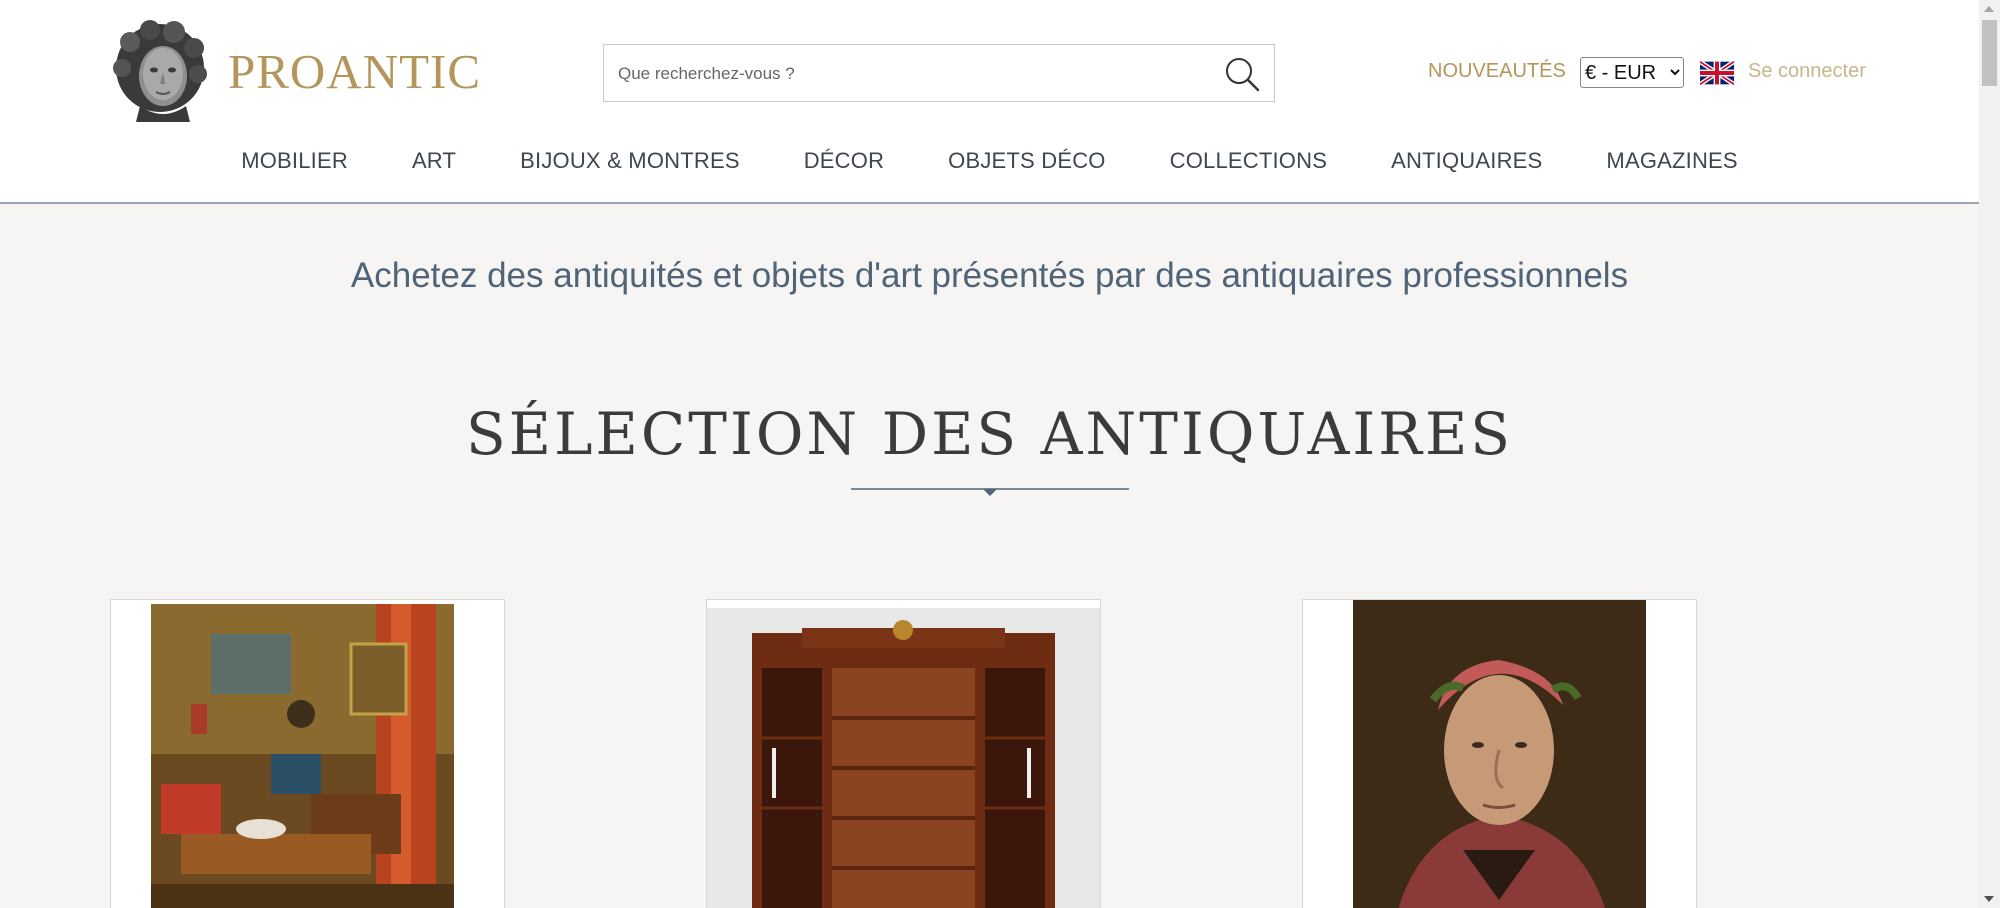 This screenshot has width=2000, height=908. Describe the element at coordinates (160, 71) in the screenshot. I see `bust-icon` at that location.